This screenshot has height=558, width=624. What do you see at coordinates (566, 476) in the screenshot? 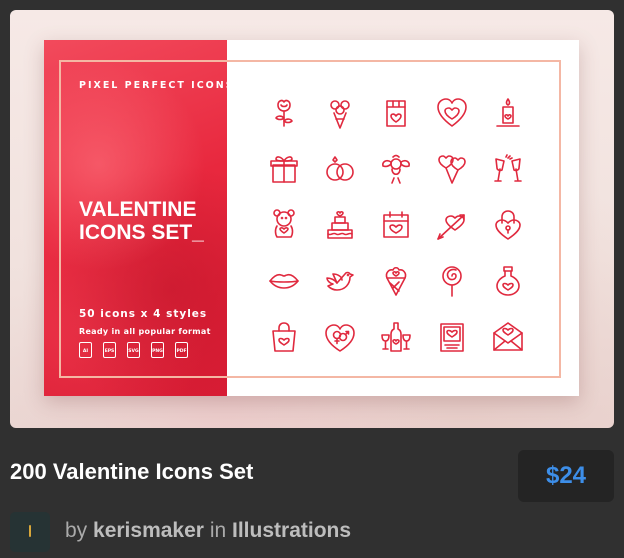
I see `price-button: $24` at bounding box center [566, 476].